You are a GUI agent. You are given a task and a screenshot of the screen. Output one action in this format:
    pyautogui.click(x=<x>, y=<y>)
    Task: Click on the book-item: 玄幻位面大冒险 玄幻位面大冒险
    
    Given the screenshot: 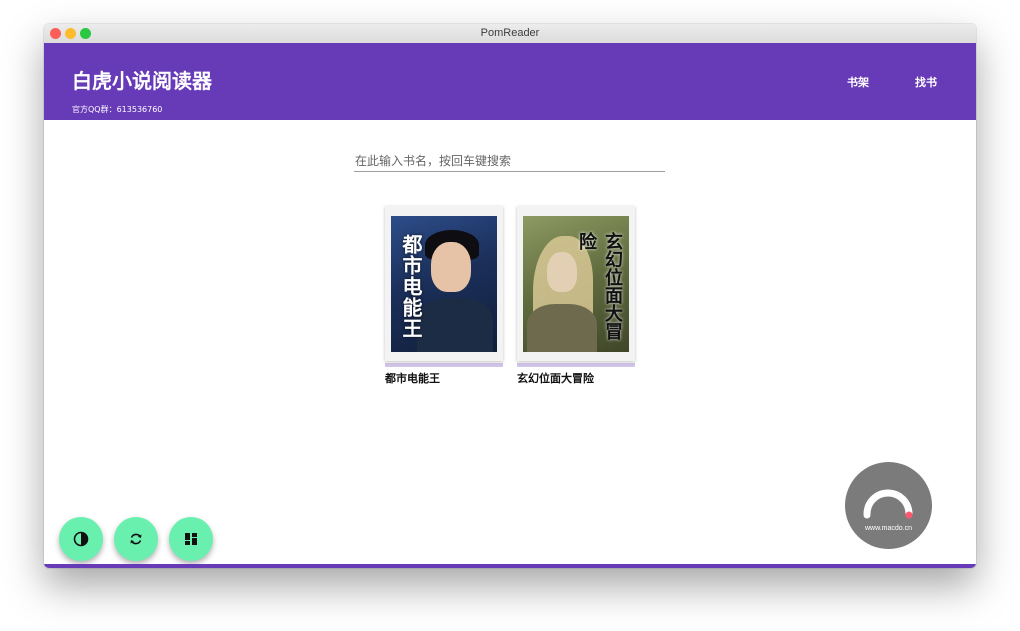 What is the action you would take?
    pyautogui.click(x=576, y=296)
    